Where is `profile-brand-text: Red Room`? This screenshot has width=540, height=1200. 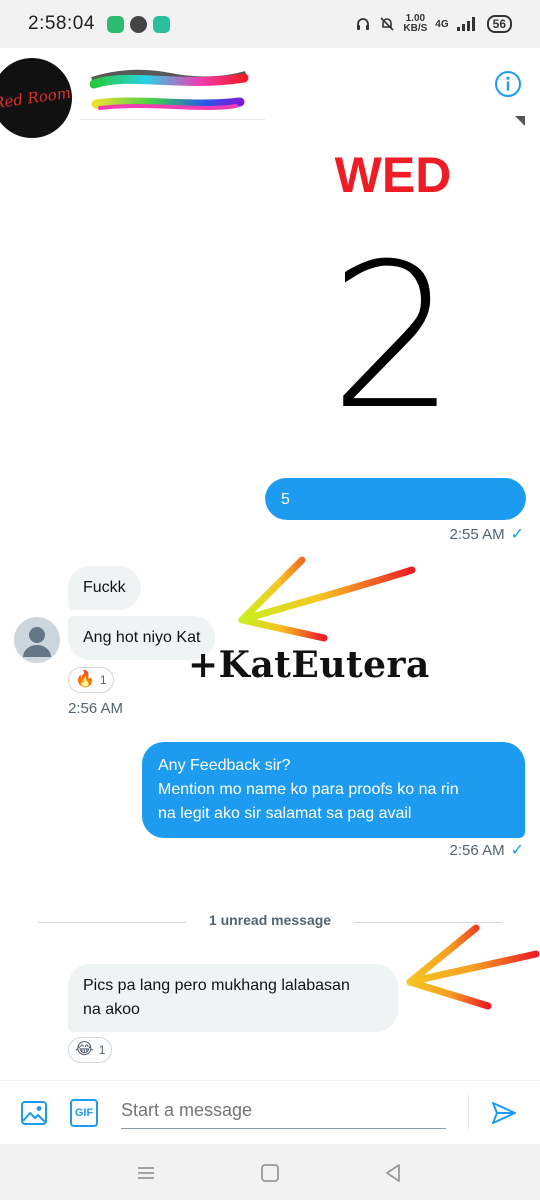 profile-brand-text: Red Room is located at coordinates (36, 98).